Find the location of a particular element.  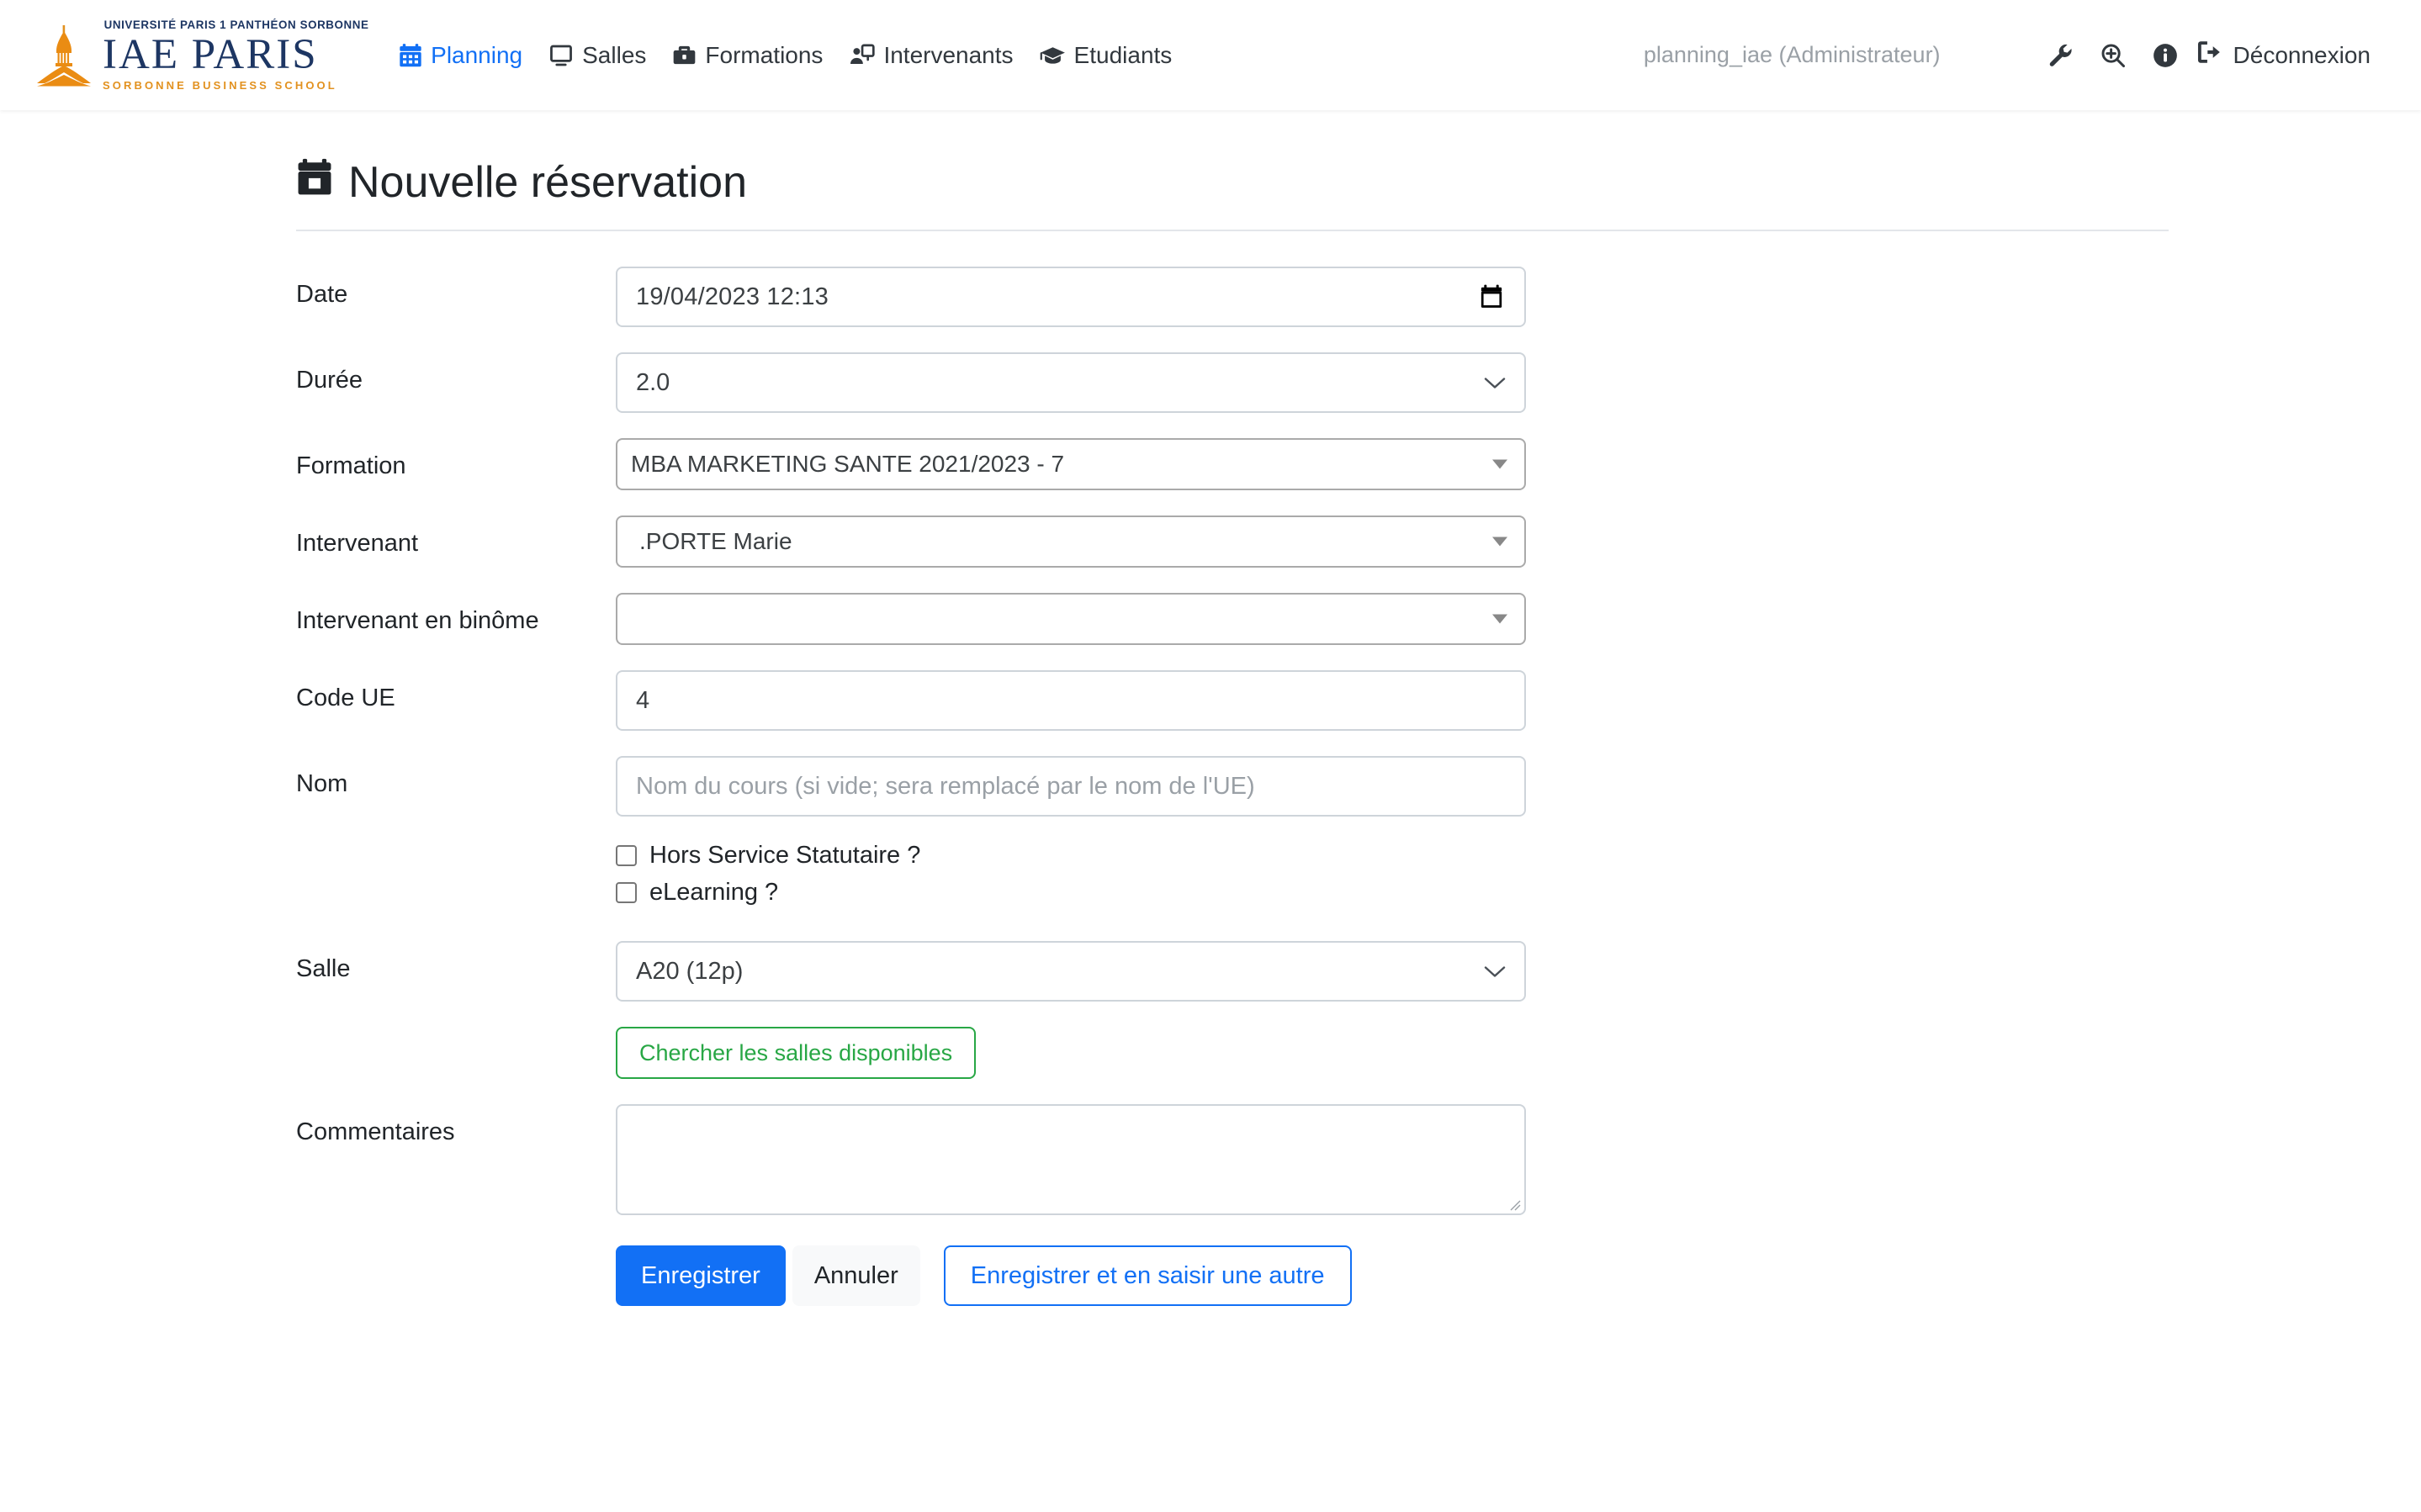

label-salle: Salle is located at coordinates (324, 968).